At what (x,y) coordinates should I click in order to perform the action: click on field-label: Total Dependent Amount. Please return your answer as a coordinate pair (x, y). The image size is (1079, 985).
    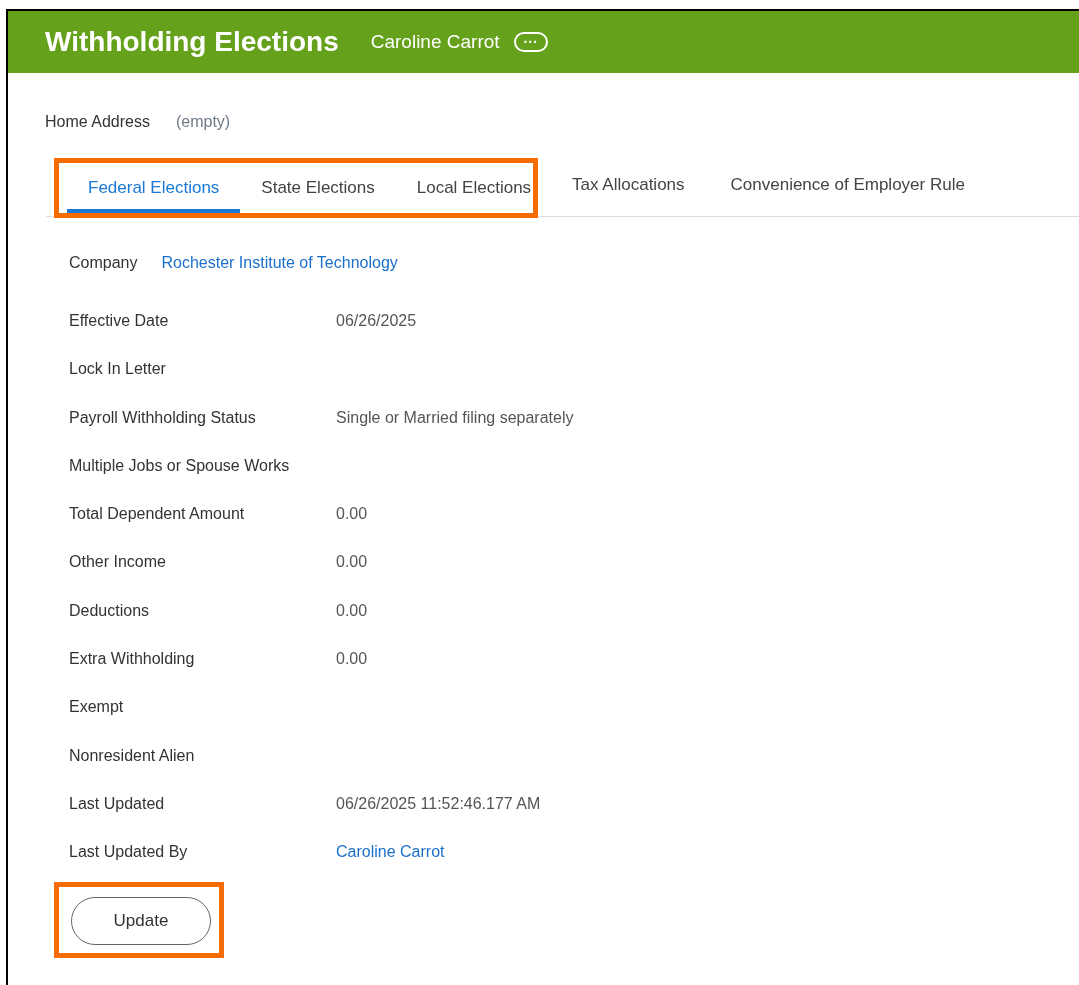
    Looking at the image, I should click on (157, 515).